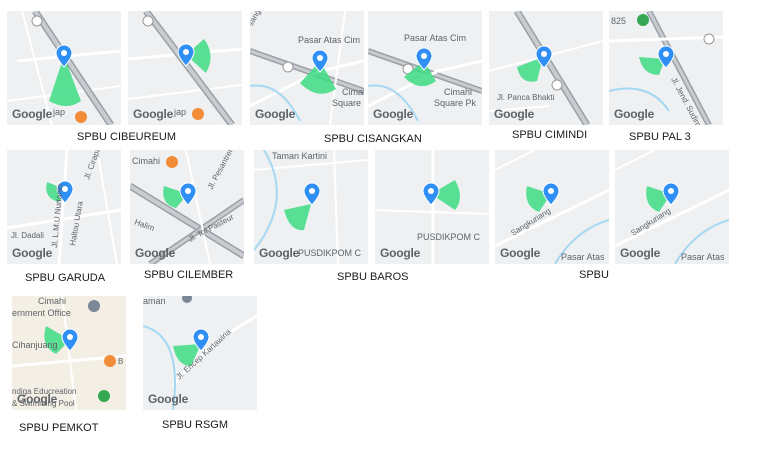 The height and width of the screenshot is (466, 768). Describe the element at coordinates (594, 275) in the screenshot. I see `tile-label: SPBU` at that location.